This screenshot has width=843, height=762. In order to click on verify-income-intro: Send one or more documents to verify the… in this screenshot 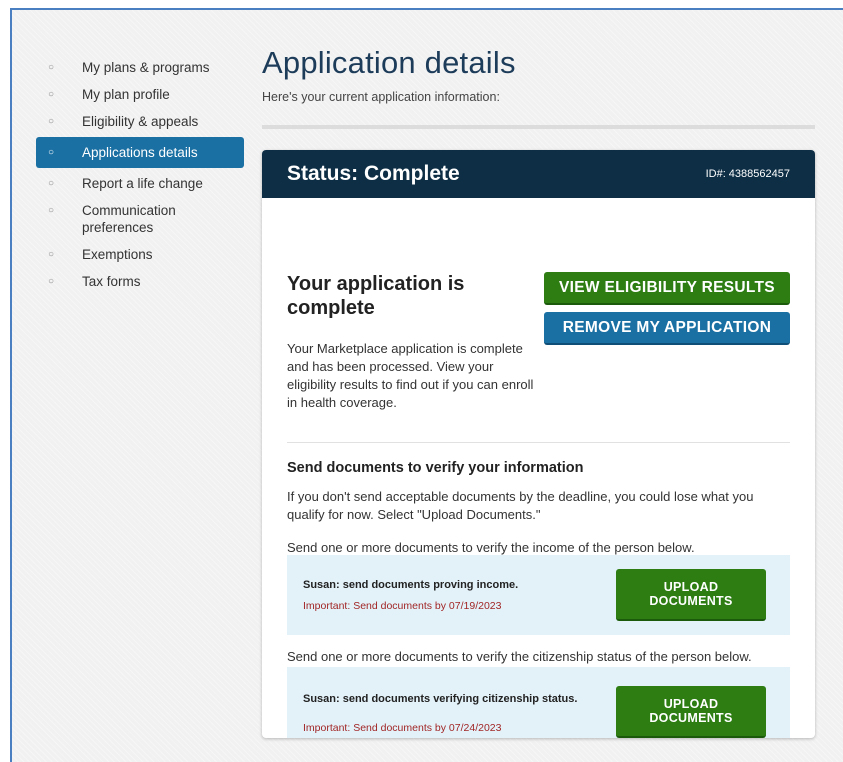, I will do `click(491, 547)`.